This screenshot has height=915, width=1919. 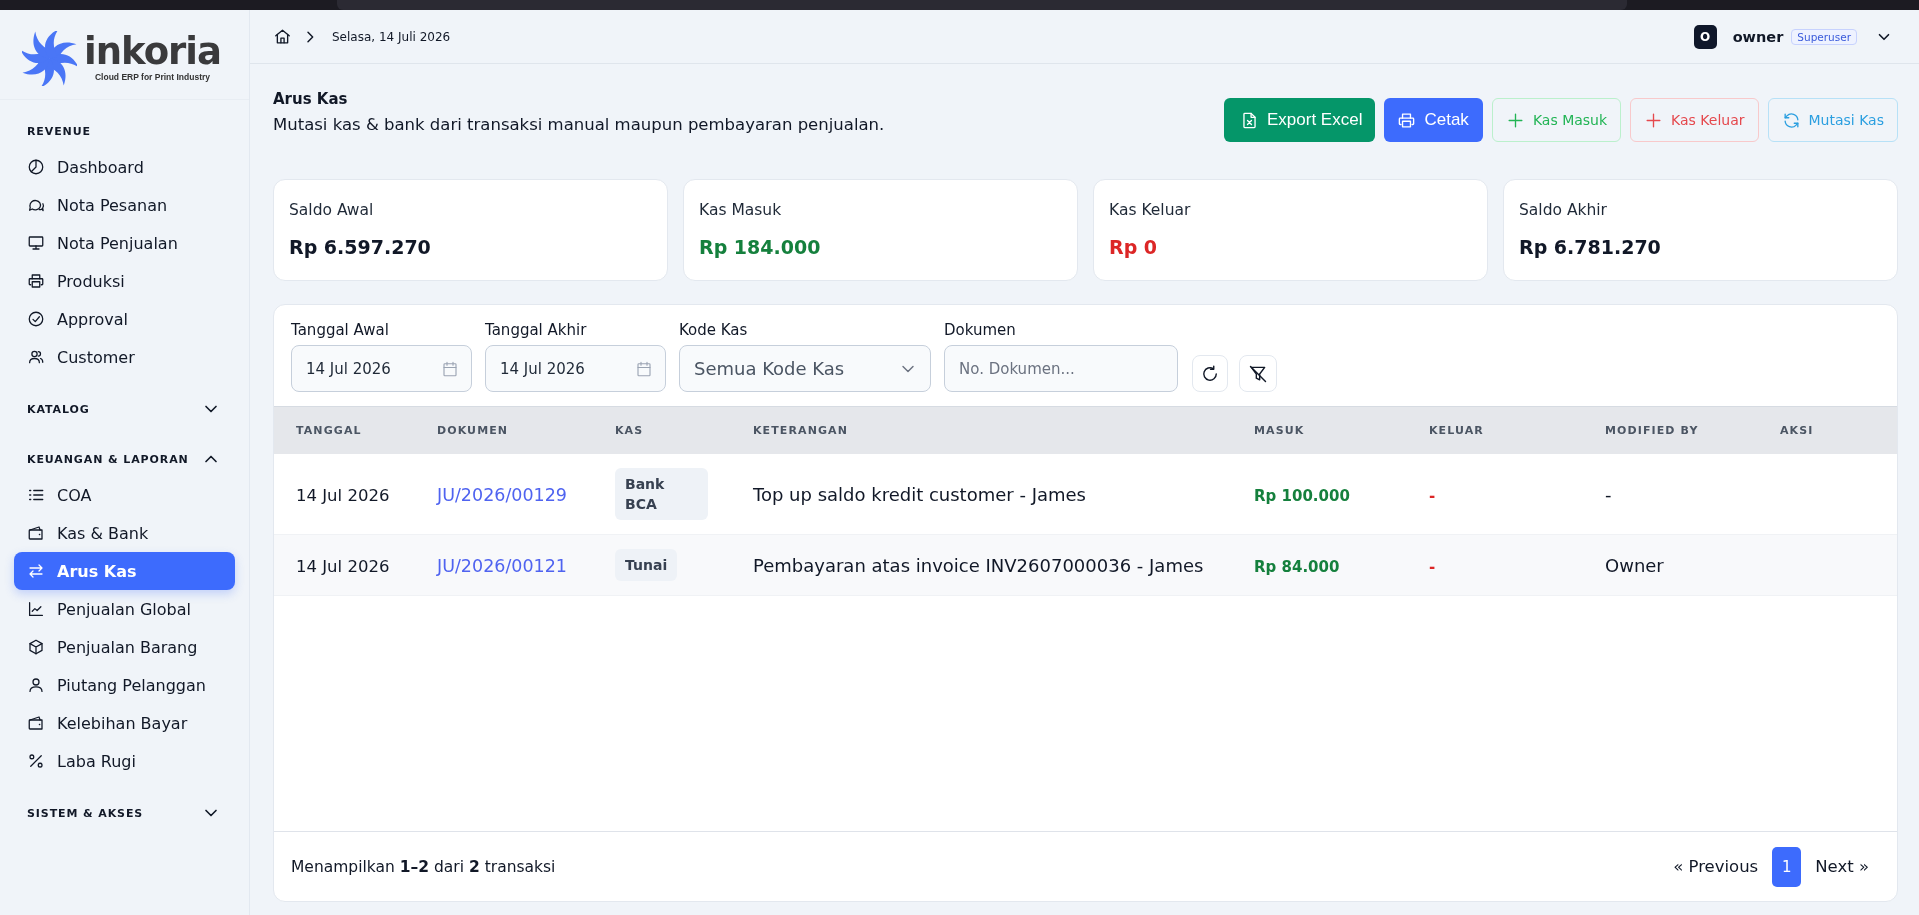 I want to click on summary-value: Rp 6.781.270, so click(x=1590, y=247).